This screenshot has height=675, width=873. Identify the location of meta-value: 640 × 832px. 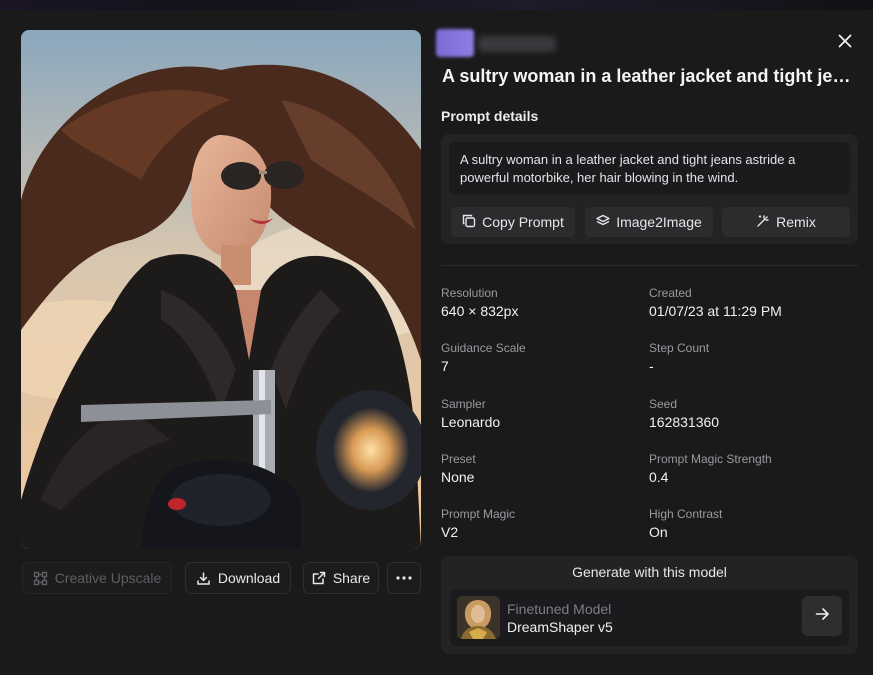
(480, 311).